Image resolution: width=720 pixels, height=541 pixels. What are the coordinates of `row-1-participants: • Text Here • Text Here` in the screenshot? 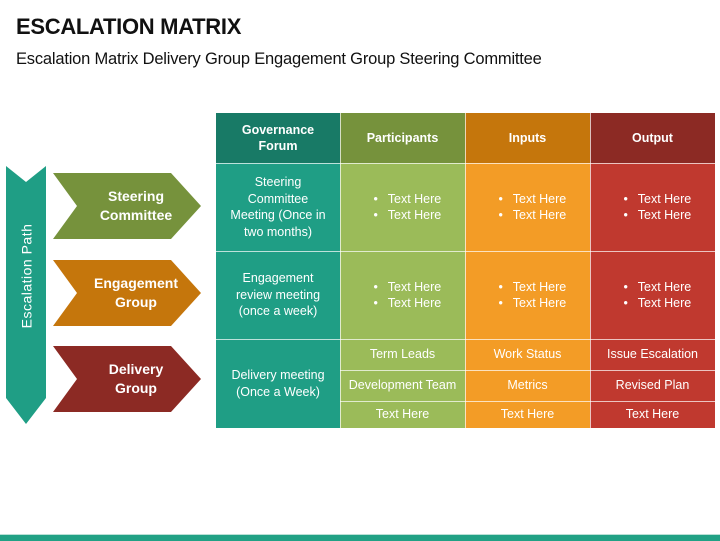 It's located at (402, 207).